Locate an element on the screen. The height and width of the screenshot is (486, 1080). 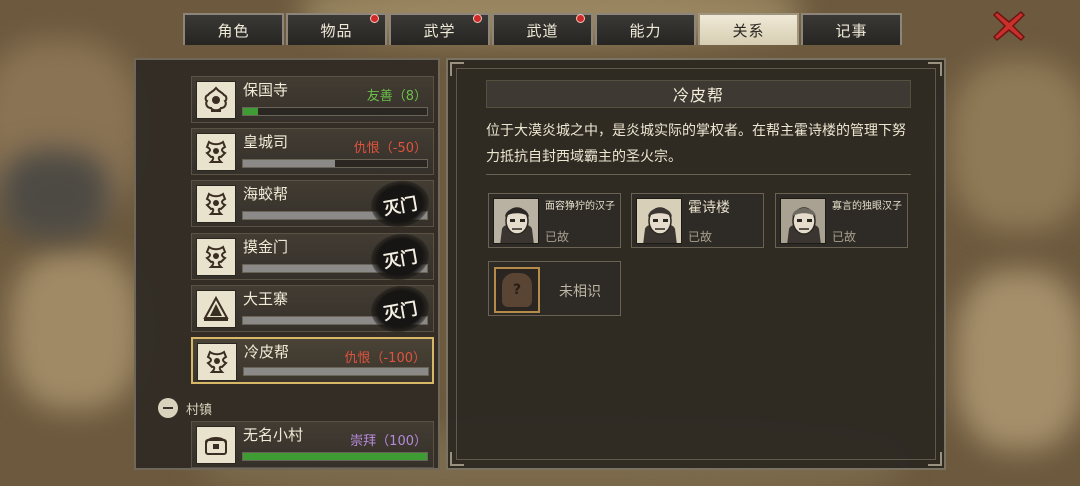
faction-row: 摸金门 灭门 is located at coordinates (312, 257).